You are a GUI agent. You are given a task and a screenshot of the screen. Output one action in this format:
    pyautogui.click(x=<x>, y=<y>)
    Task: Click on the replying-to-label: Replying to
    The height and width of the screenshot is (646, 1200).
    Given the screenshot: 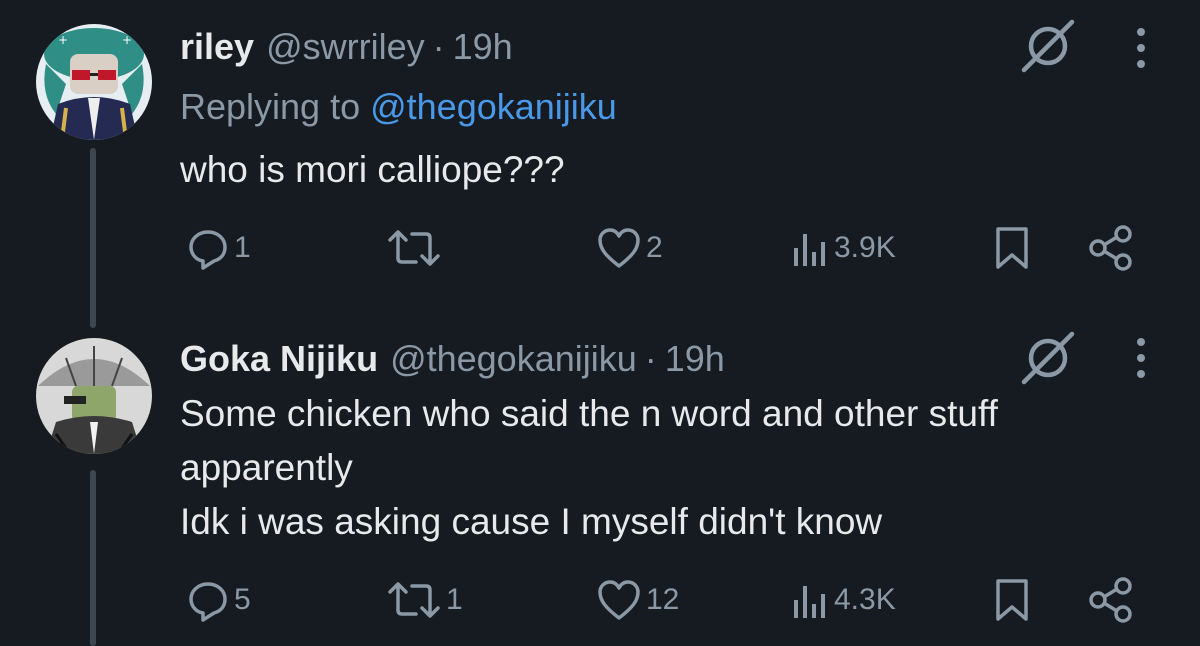 What is the action you would take?
    pyautogui.click(x=275, y=106)
    